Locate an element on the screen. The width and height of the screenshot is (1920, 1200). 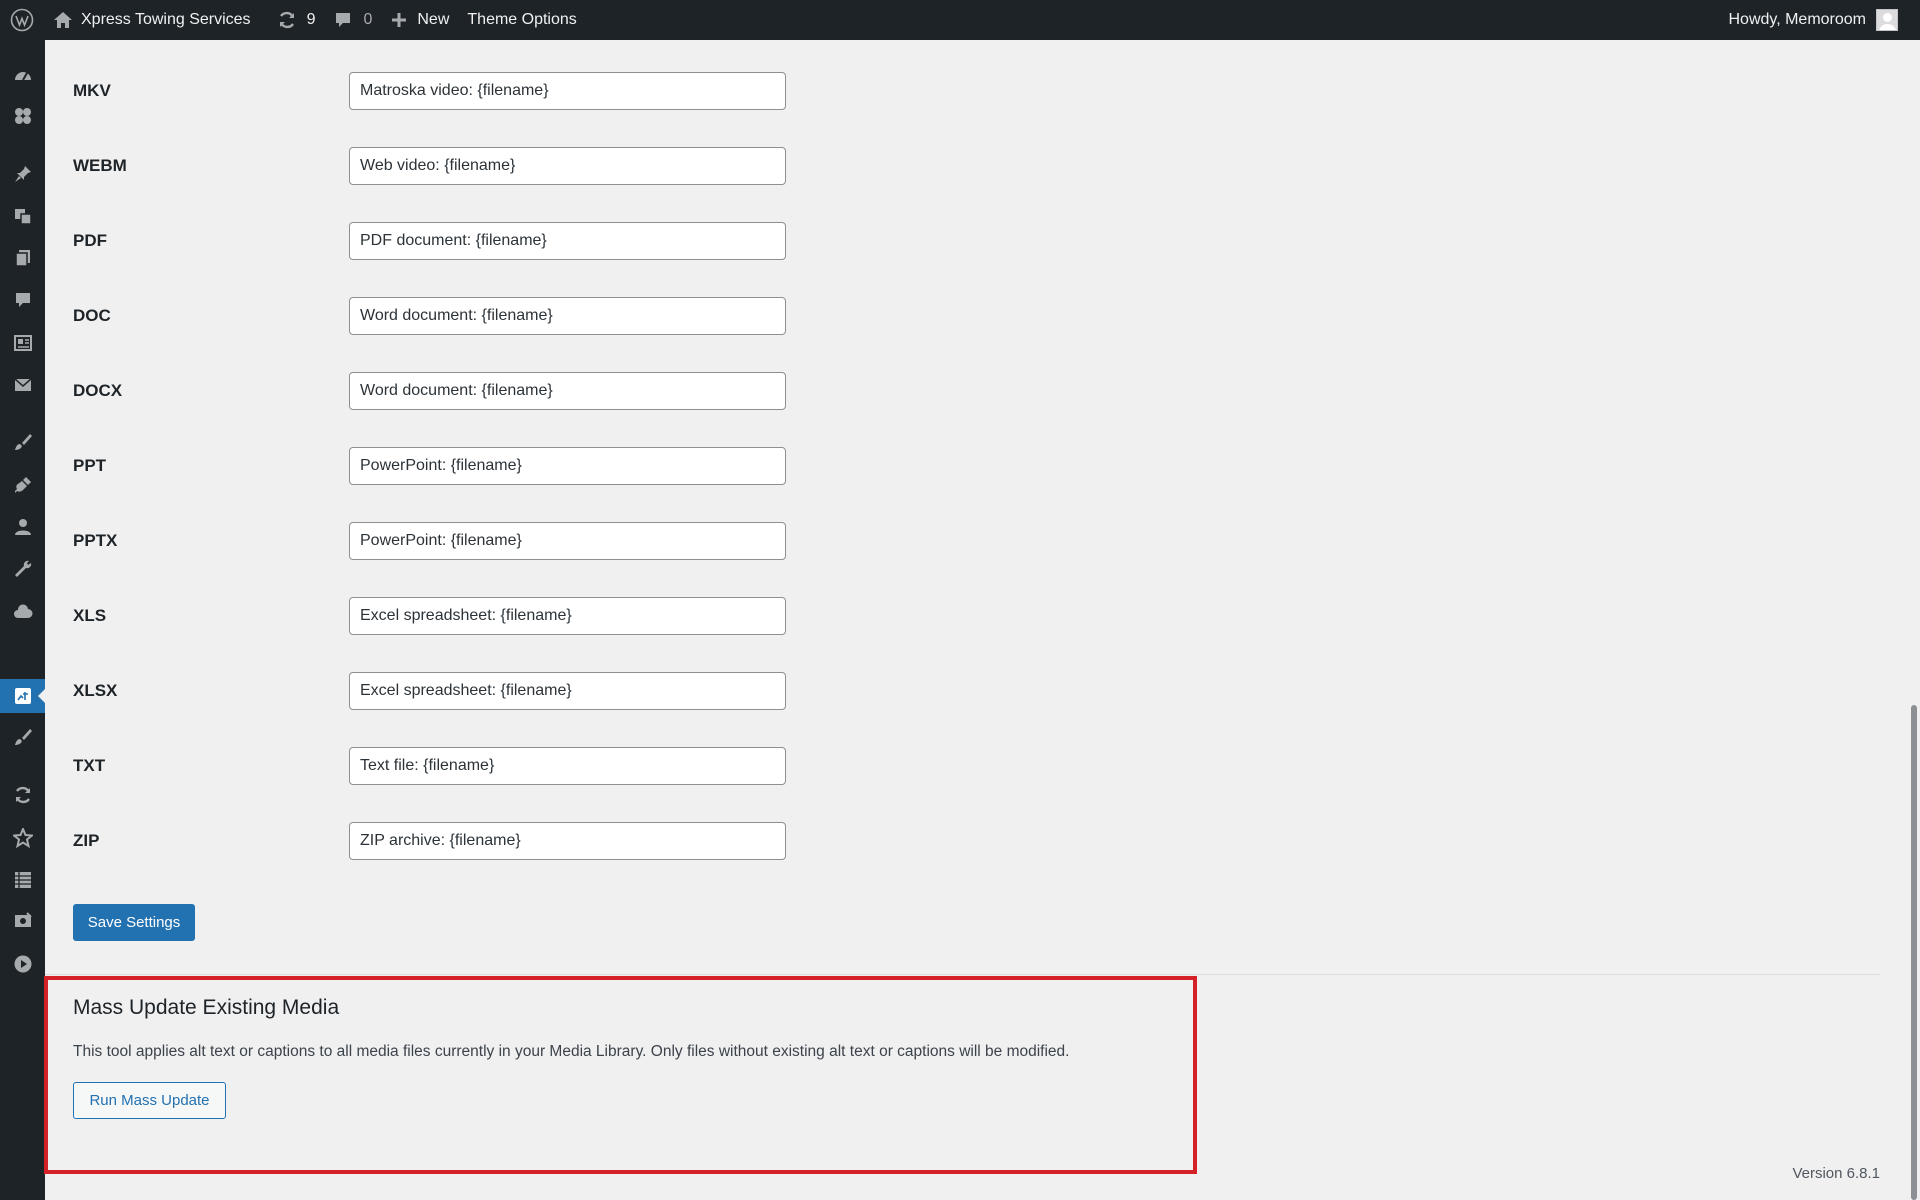
section-divider is located at coordinates (962, 974).